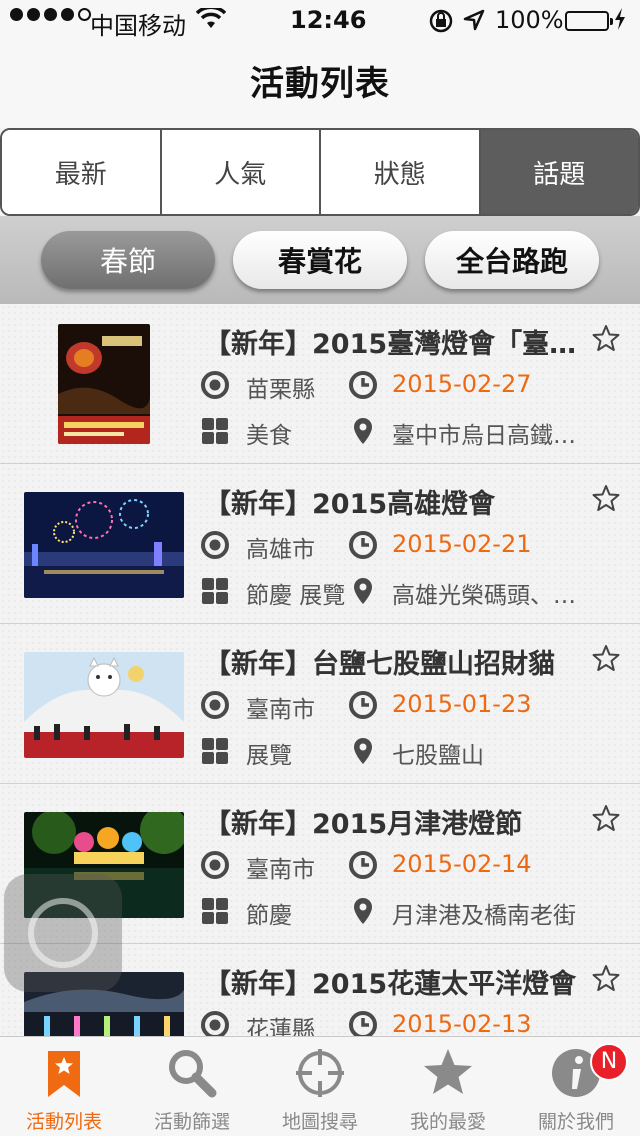  I want to click on notification-badge: N, so click(609, 1062).